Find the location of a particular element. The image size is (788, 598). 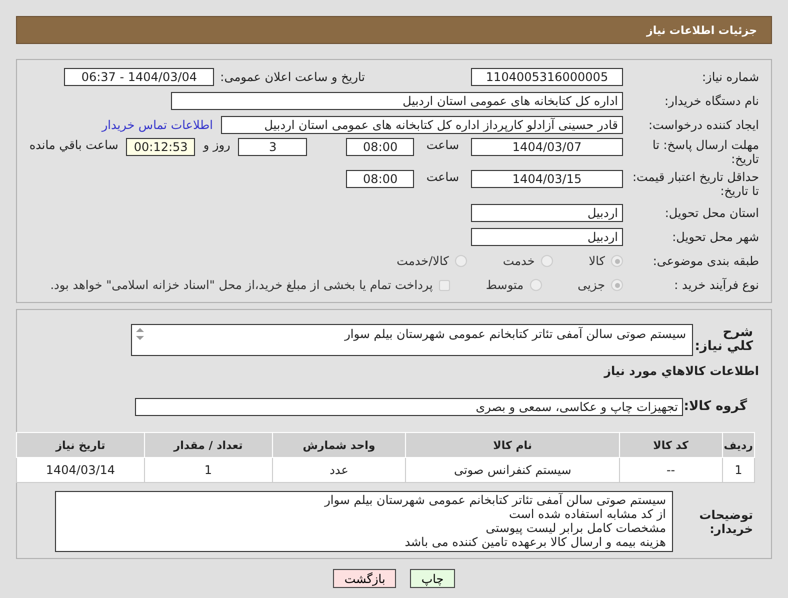

column-header: نام کالا is located at coordinates (513, 445).